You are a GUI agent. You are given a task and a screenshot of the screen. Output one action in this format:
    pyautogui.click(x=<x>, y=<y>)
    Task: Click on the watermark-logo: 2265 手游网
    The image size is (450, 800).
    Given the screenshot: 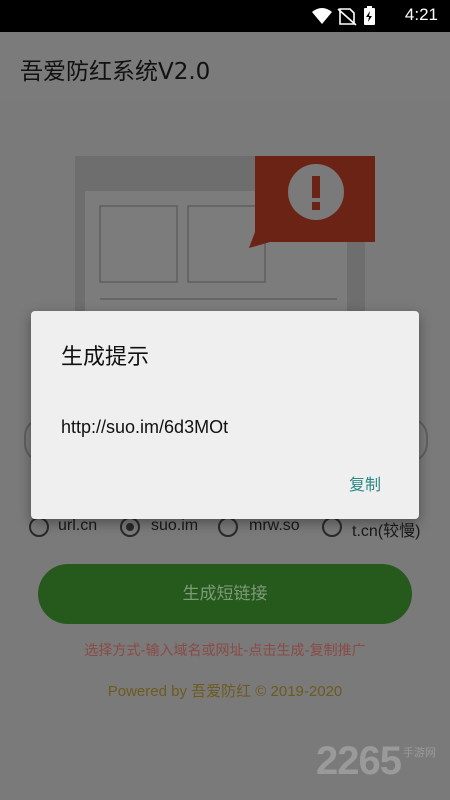 What is the action you would take?
    pyautogui.click(x=376, y=761)
    